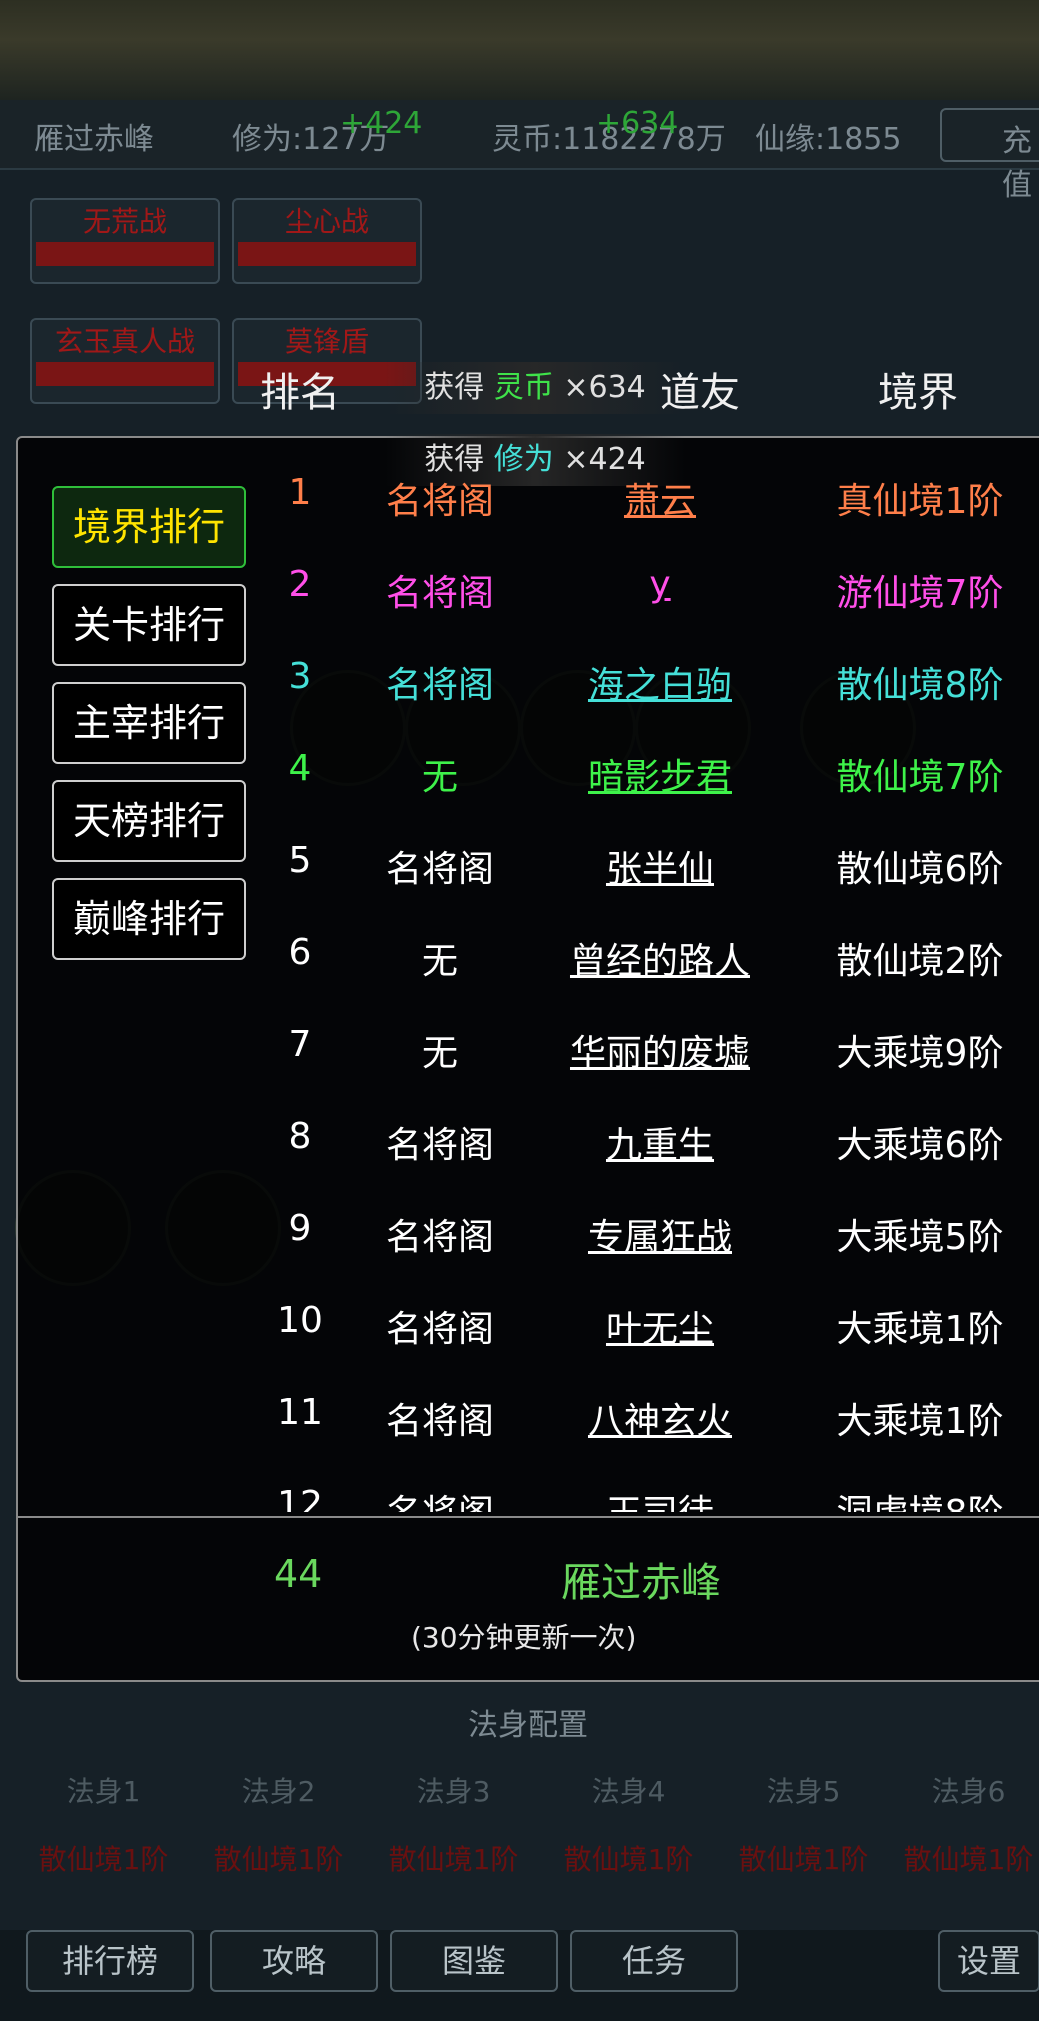 This screenshot has width=1039, height=2021. I want to click on tab-peak-ranking: 巅峰排行, so click(149, 919).